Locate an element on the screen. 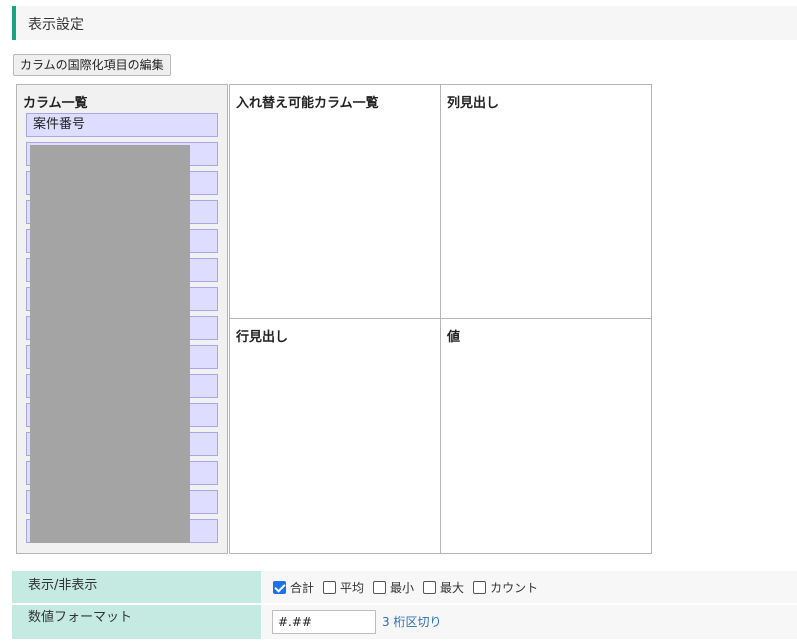 This screenshot has width=797, height=642. values-title: 値 is located at coordinates (454, 337).